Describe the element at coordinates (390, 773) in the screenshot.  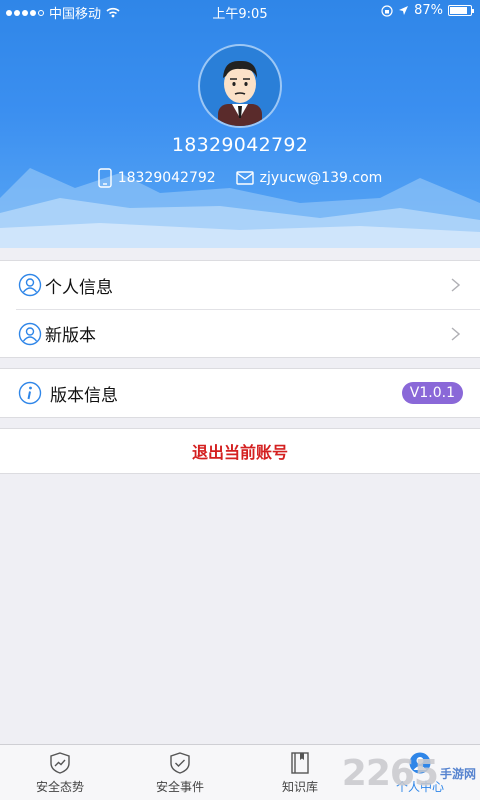
I see `watermark-number: 2265` at that location.